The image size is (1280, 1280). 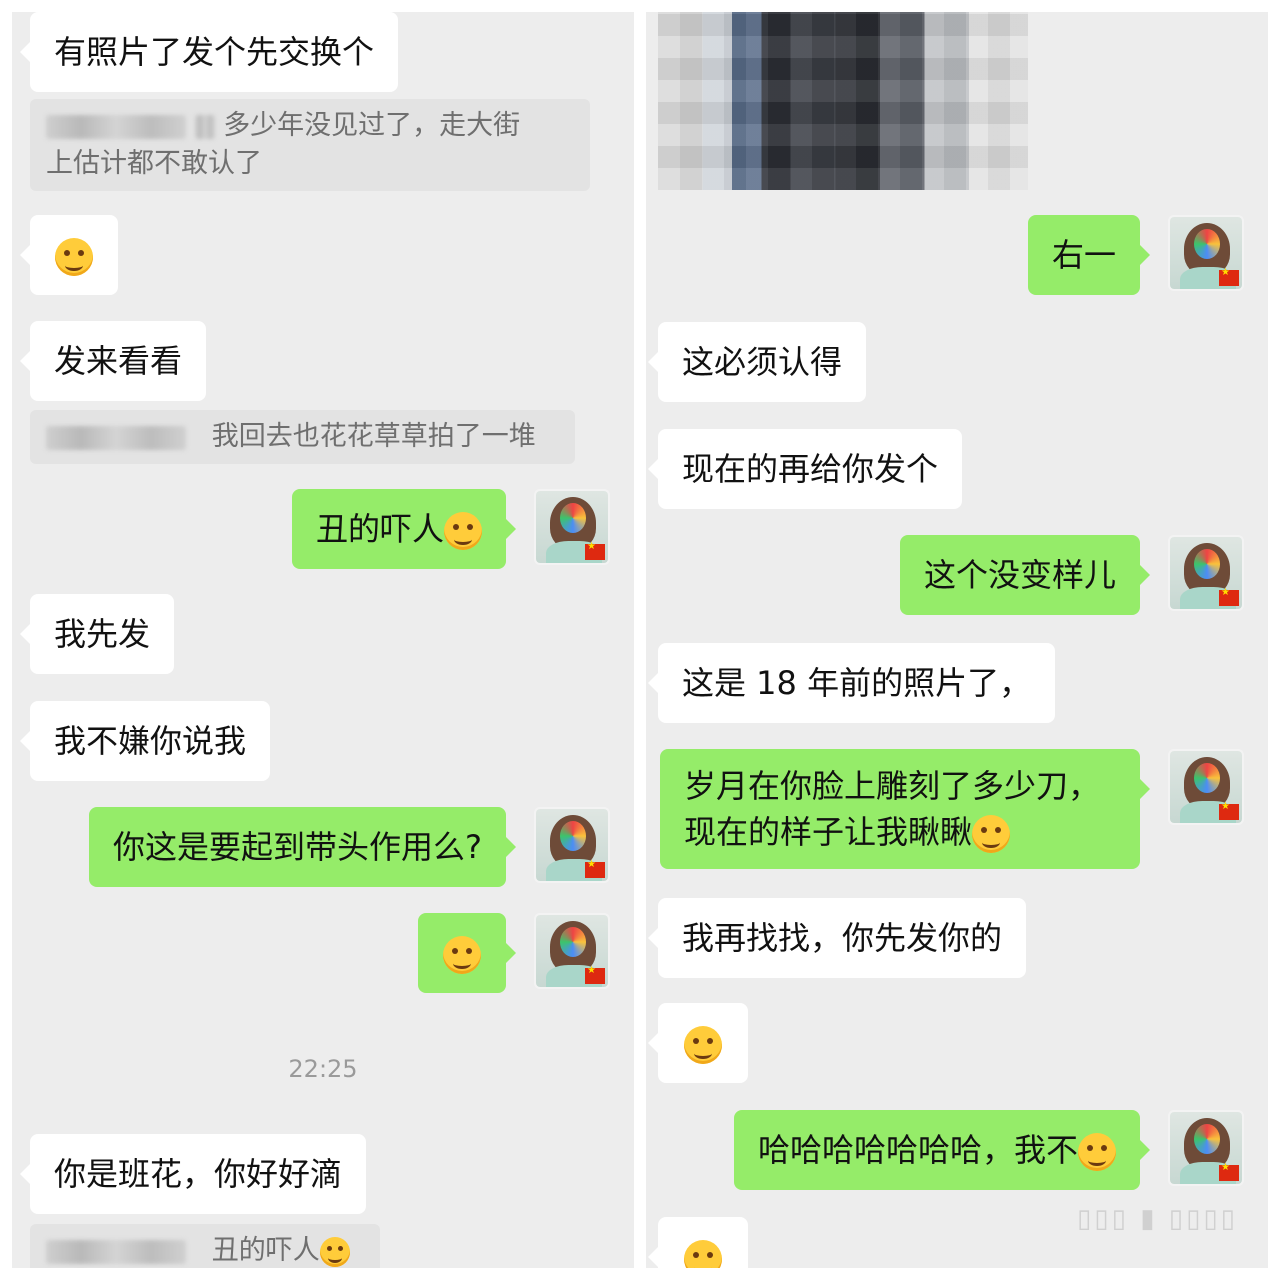 What do you see at coordinates (810, 469) in the screenshot?
I see `message-text: 现在的再给你发个` at bounding box center [810, 469].